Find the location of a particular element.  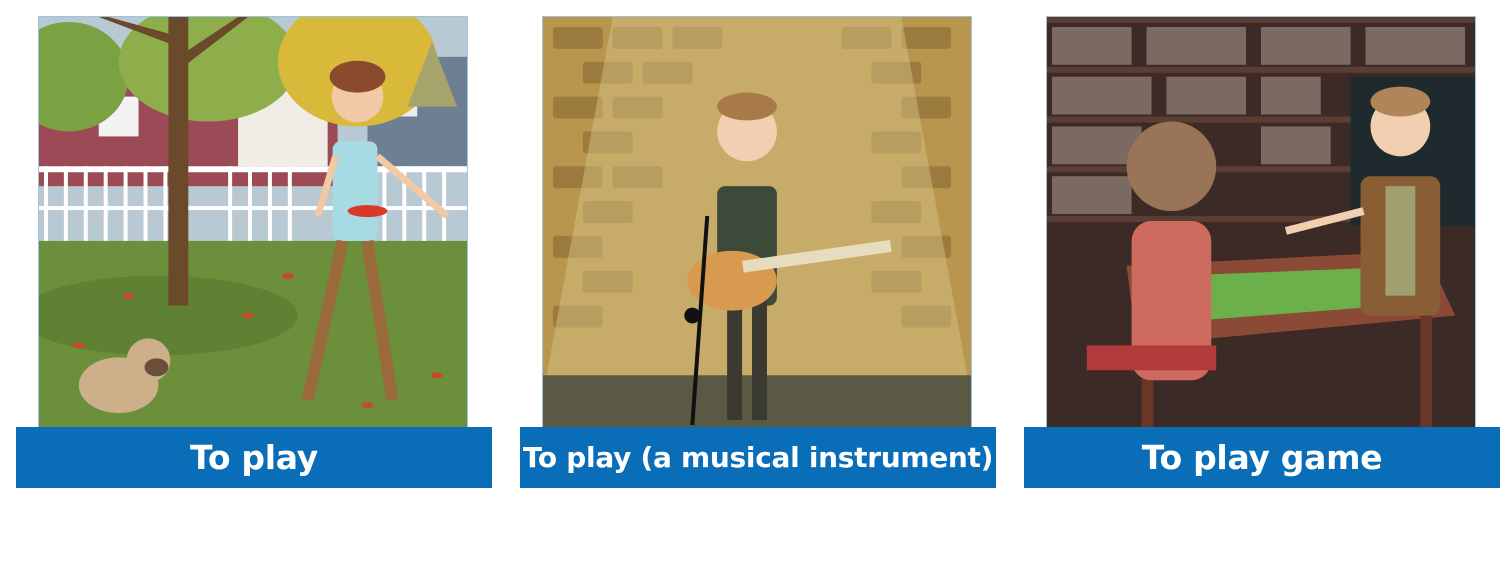

caption-to-play: To play is located at coordinates (254, 457).